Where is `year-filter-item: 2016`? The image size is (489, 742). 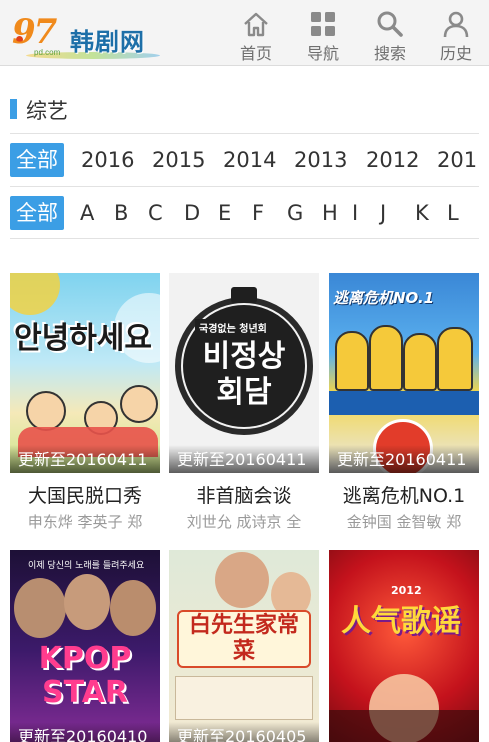
year-filter-item: 2016 is located at coordinates (107, 160).